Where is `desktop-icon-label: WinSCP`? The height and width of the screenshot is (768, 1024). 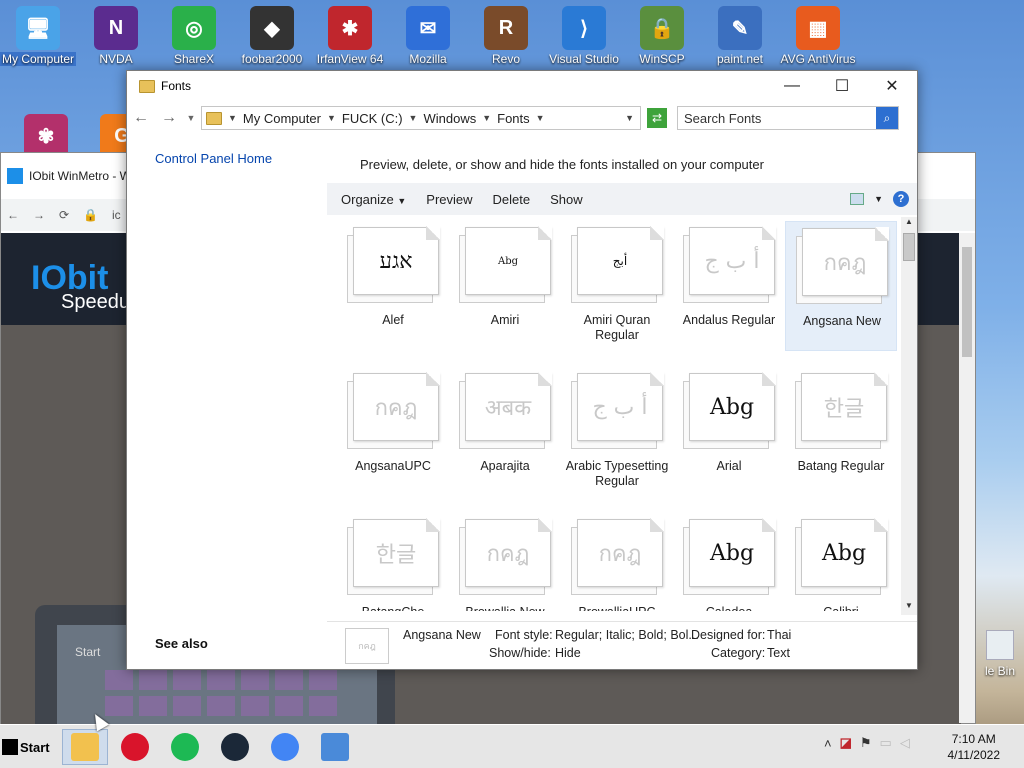
desktop-icon-label: WinSCP is located at coordinates (662, 59).